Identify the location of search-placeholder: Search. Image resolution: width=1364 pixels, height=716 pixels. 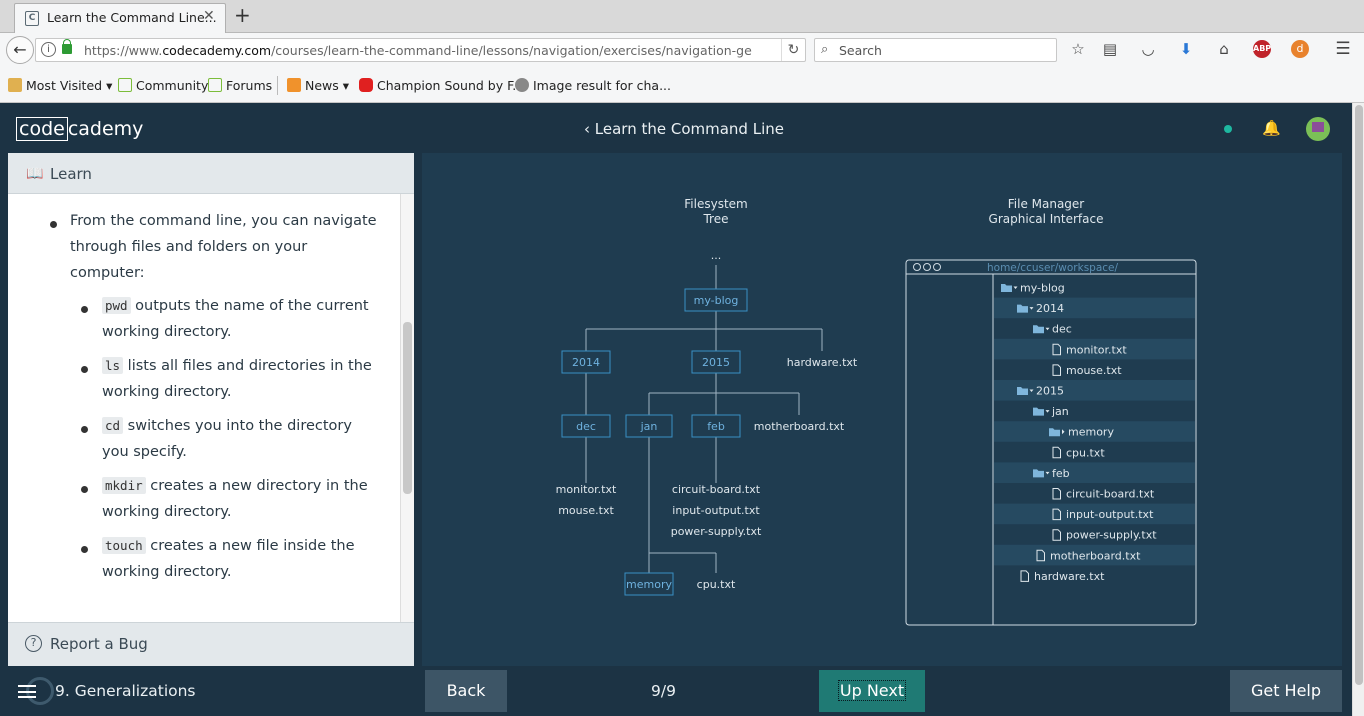
(860, 50).